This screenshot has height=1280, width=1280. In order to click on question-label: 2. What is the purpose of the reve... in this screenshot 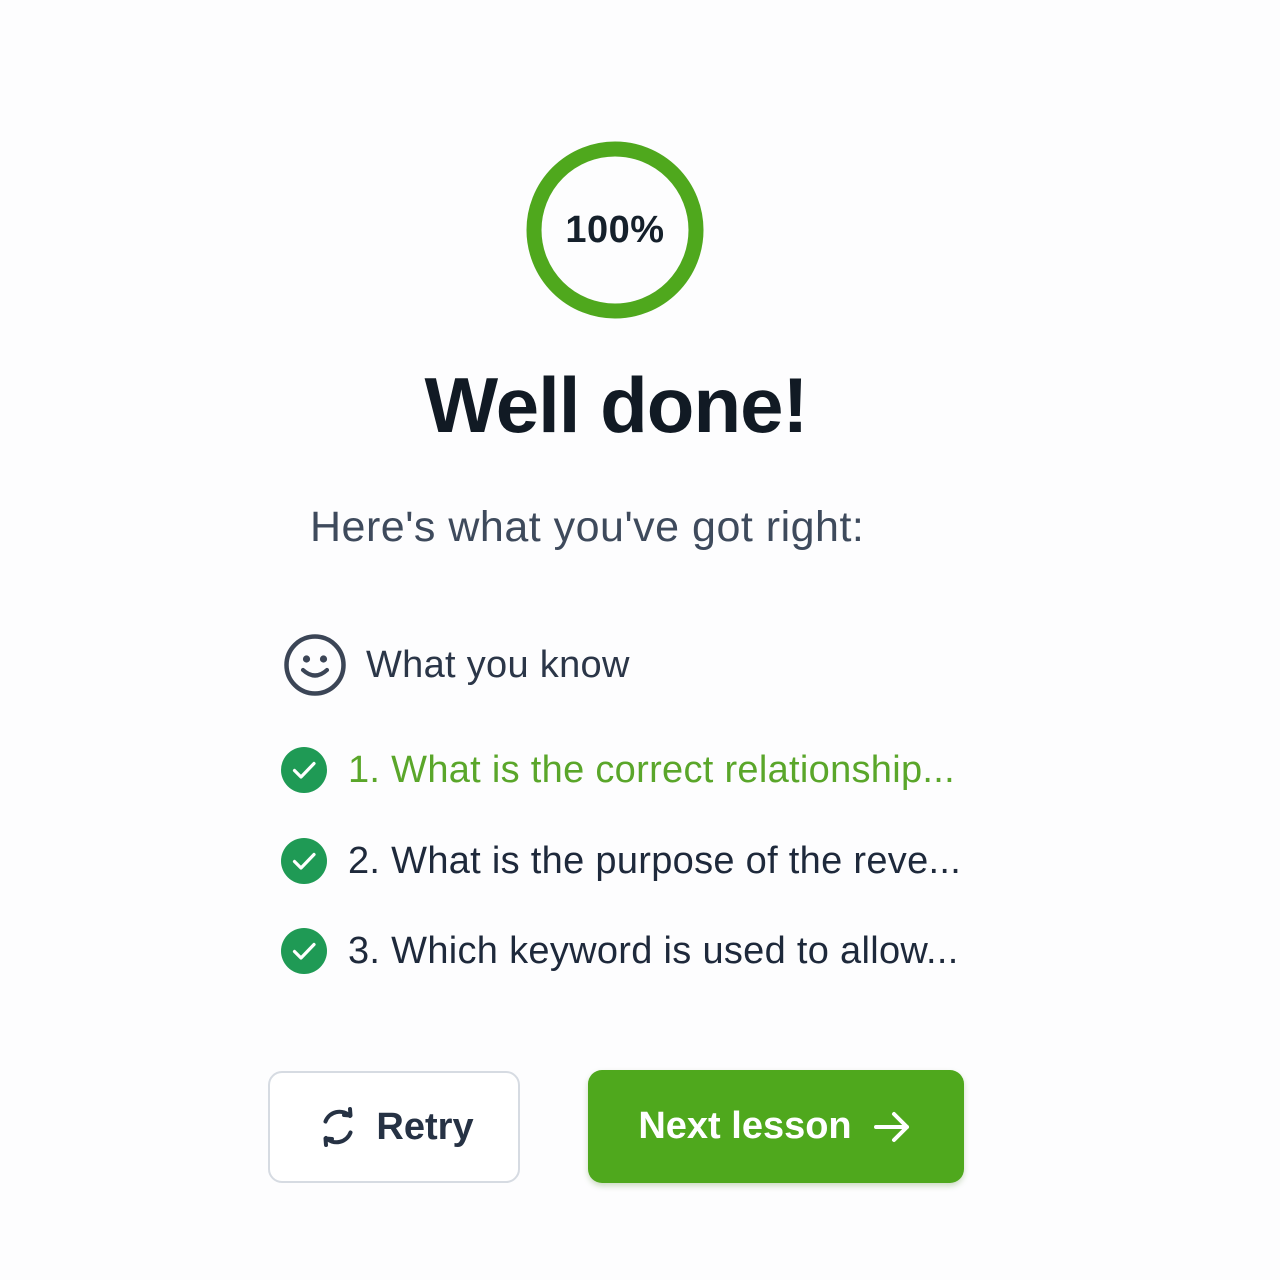, I will do `click(655, 860)`.